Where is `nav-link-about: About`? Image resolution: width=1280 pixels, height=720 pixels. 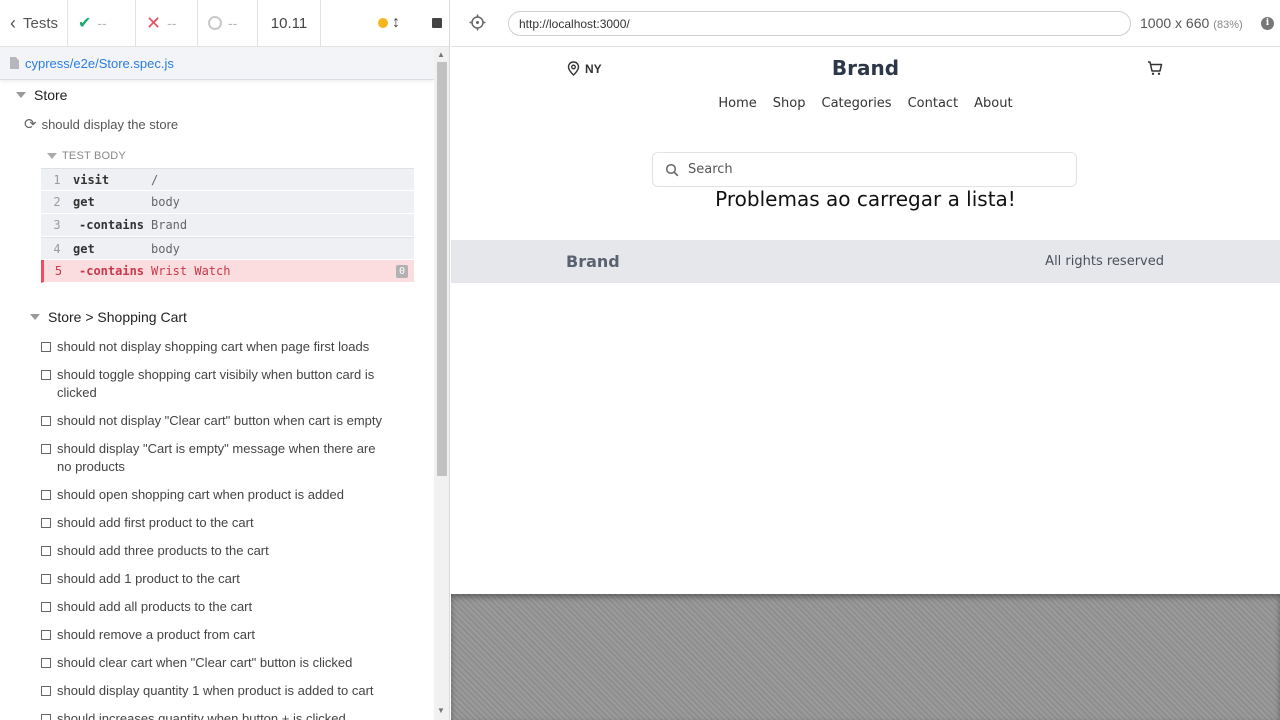
nav-link-about: About is located at coordinates (993, 103).